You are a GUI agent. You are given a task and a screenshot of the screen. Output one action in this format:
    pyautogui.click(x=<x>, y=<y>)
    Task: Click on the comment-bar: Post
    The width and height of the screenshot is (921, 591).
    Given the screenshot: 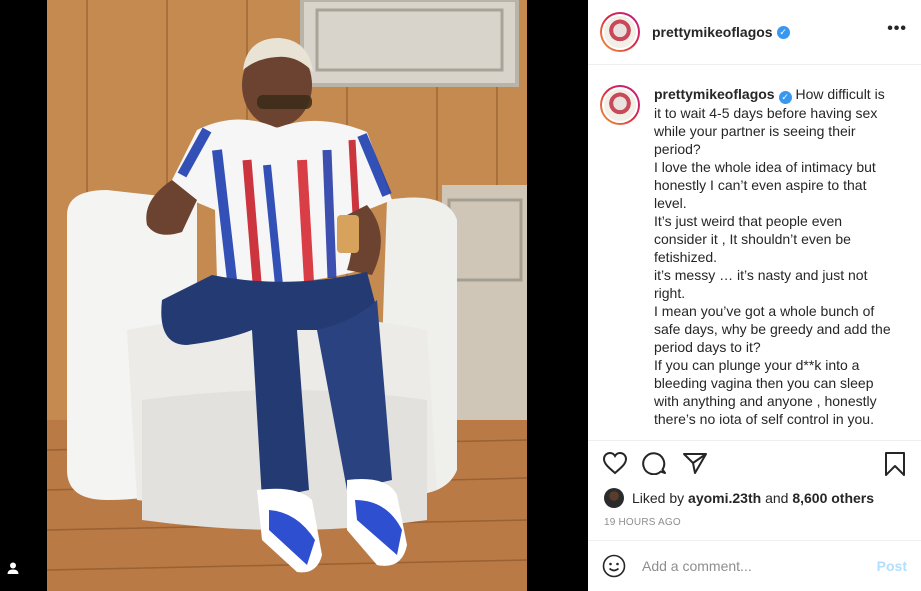 What is the action you would take?
    pyautogui.click(x=754, y=565)
    